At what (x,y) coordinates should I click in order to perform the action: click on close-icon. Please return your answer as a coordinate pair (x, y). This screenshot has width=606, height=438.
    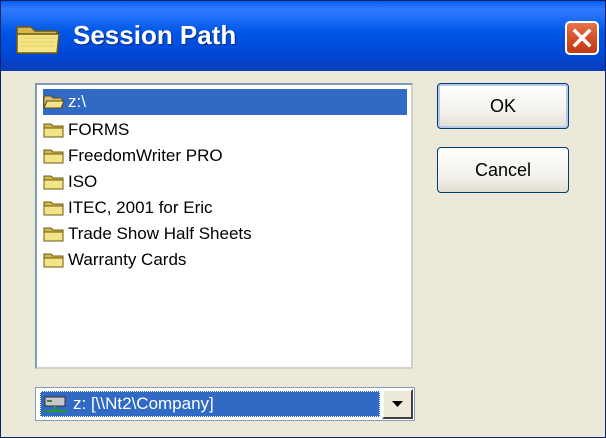
    Looking at the image, I should click on (582, 38).